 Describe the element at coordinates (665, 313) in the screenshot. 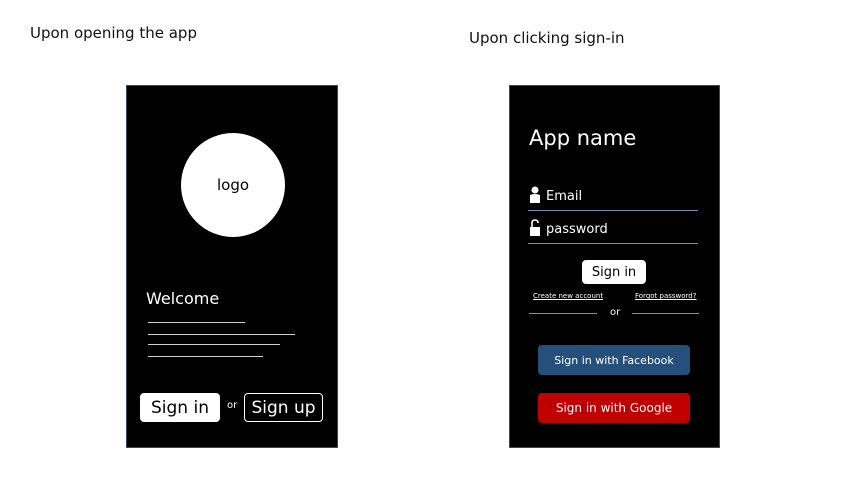

I see `divider-right` at that location.